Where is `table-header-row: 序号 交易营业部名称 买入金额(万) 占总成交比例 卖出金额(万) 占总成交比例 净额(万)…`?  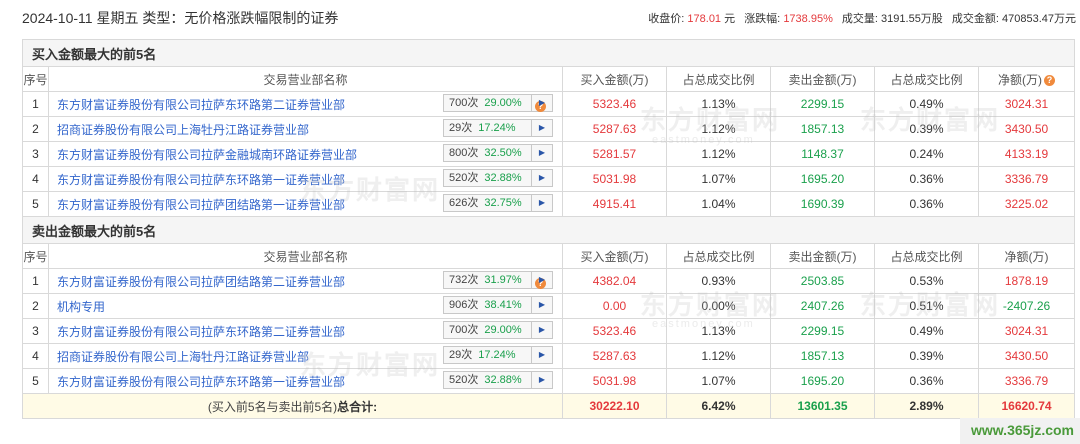 table-header-row: 序号 交易营业部名称 买入金额(万) 占总成交比例 卖出金额(万) 占总成交比例 净额(万)… is located at coordinates (549, 79).